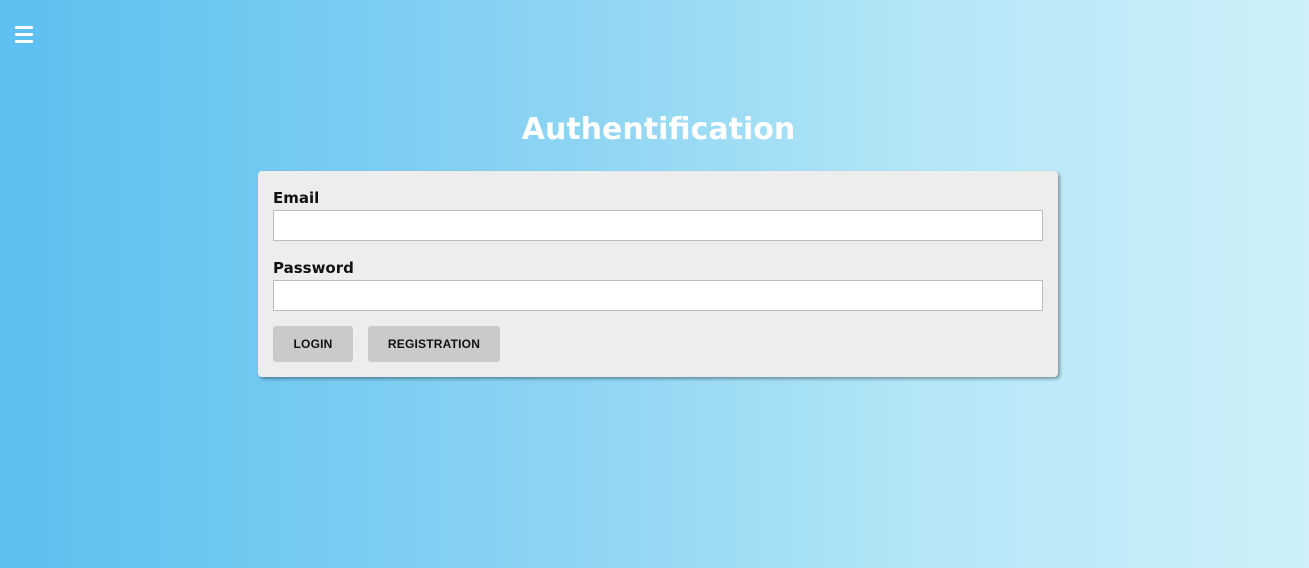 This screenshot has height=568, width=1309. What do you see at coordinates (296, 198) in the screenshot?
I see `email-label: Email` at bounding box center [296, 198].